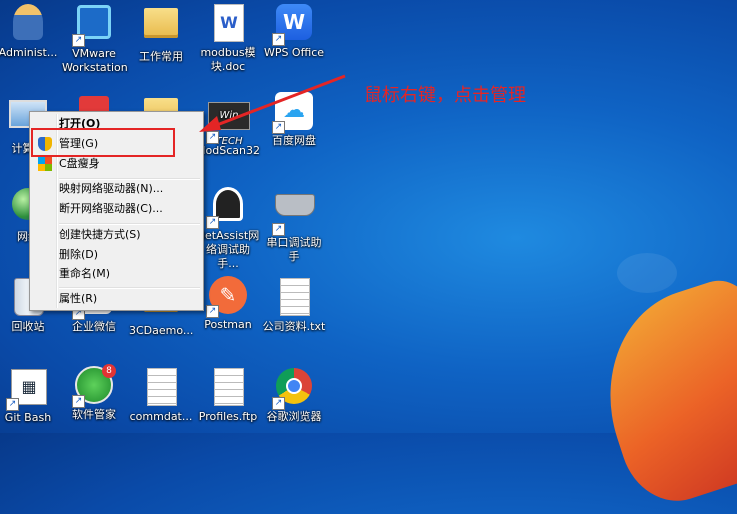 Image resolution: width=737 pixels, height=514 pixels. I want to click on desktop-icon-git-bash: ▦ ↗ Git Bash, so click(30, 395).